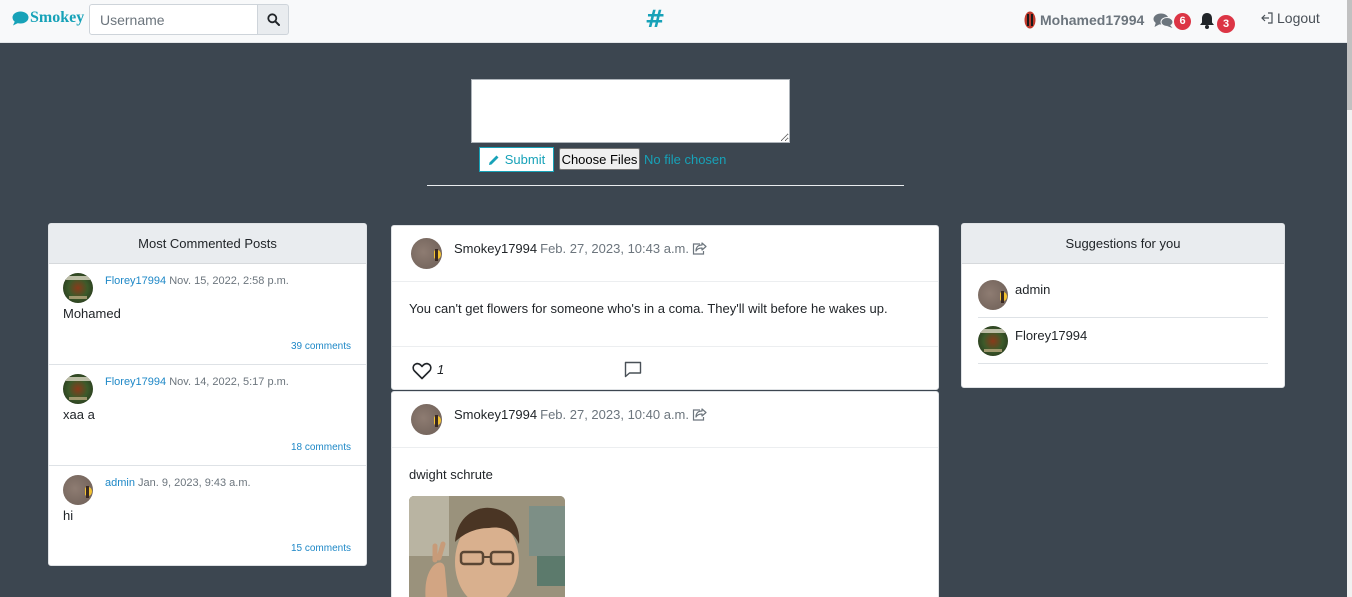  What do you see at coordinates (676, 21) in the screenshot?
I see `top-navbar: Smokey # Mohamed17994 6 3 Logout` at bounding box center [676, 21].